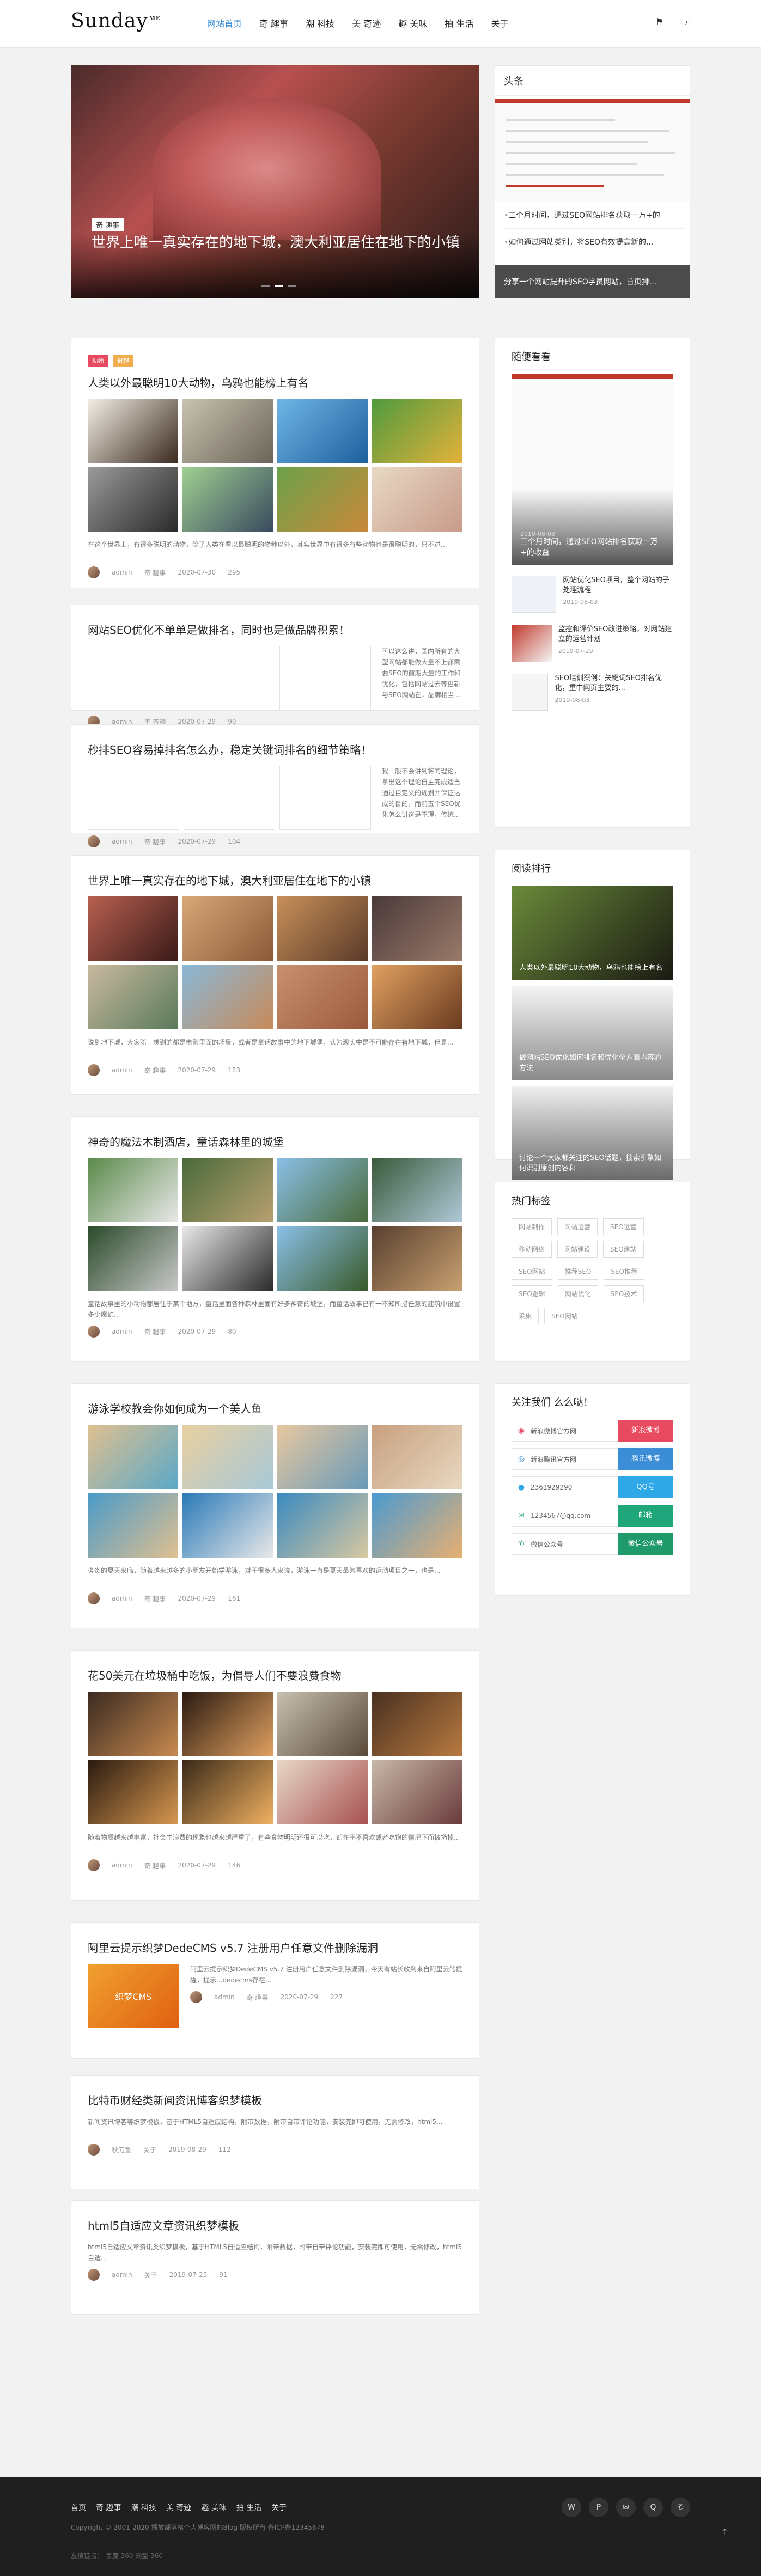  I want to click on ranking-item: 讨论一个大家都关注的SEO话题，搜索引擎如何识别原创内容和, so click(592, 1133).